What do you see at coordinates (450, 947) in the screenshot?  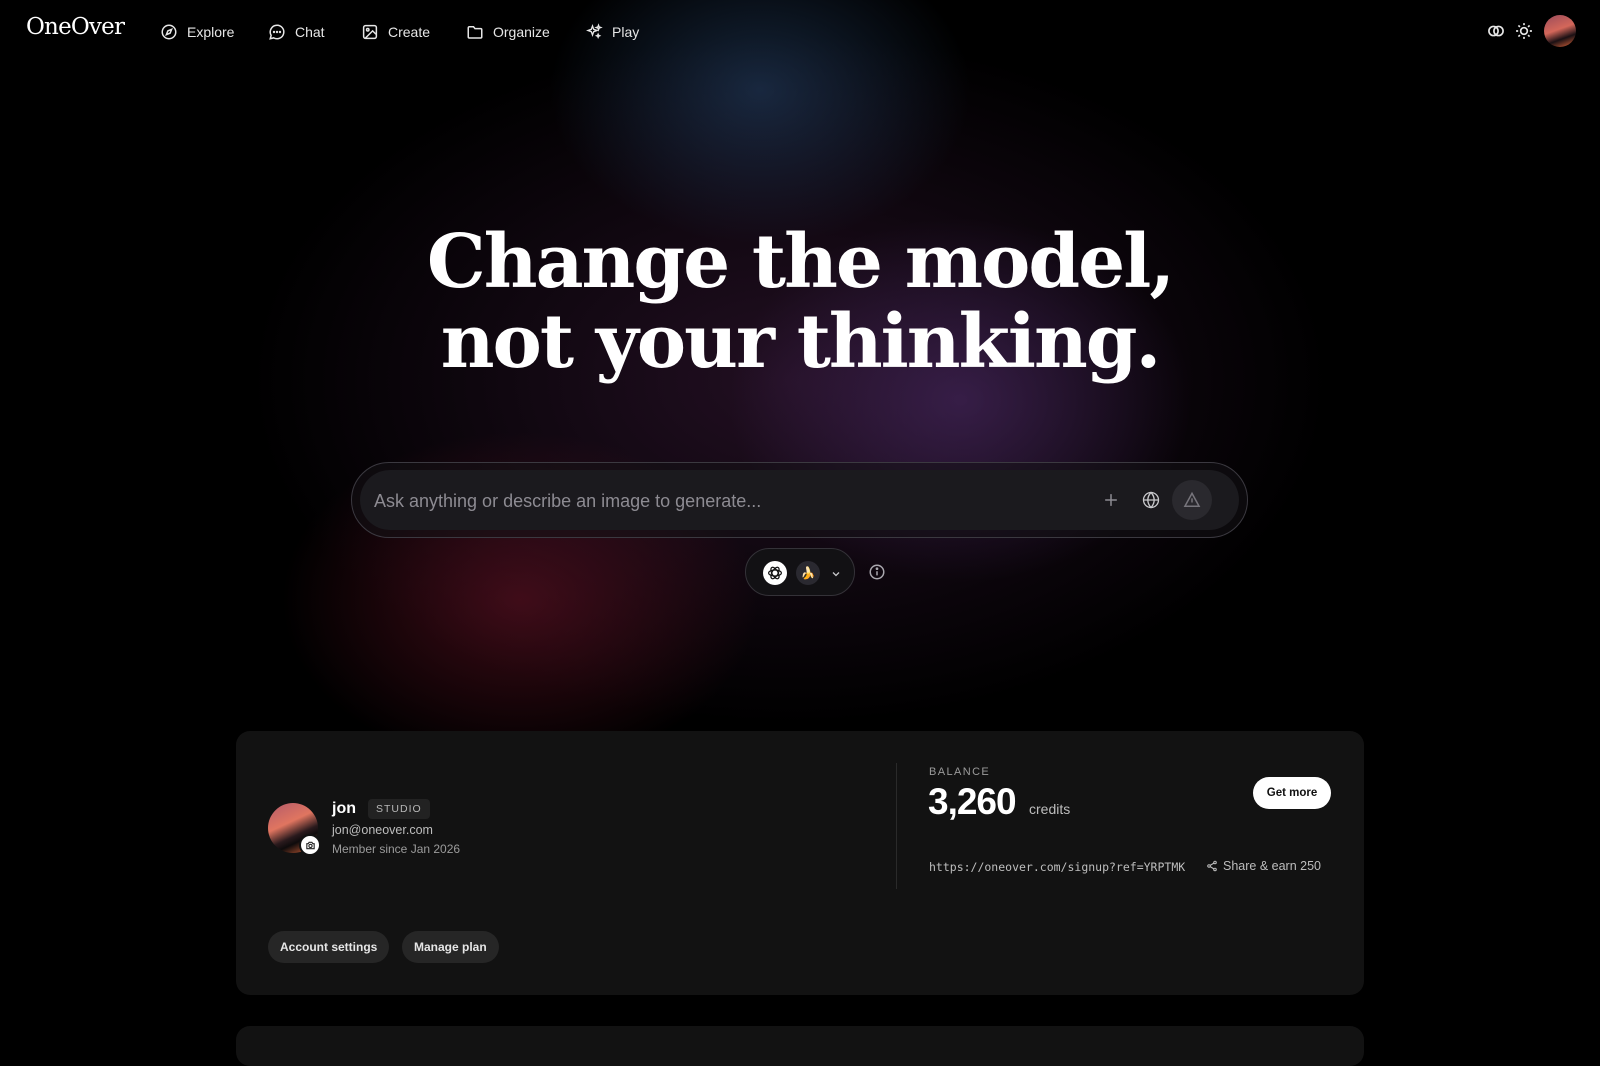 I see `manage-plan-button: Manage plan` at bounding box center [450, 947].